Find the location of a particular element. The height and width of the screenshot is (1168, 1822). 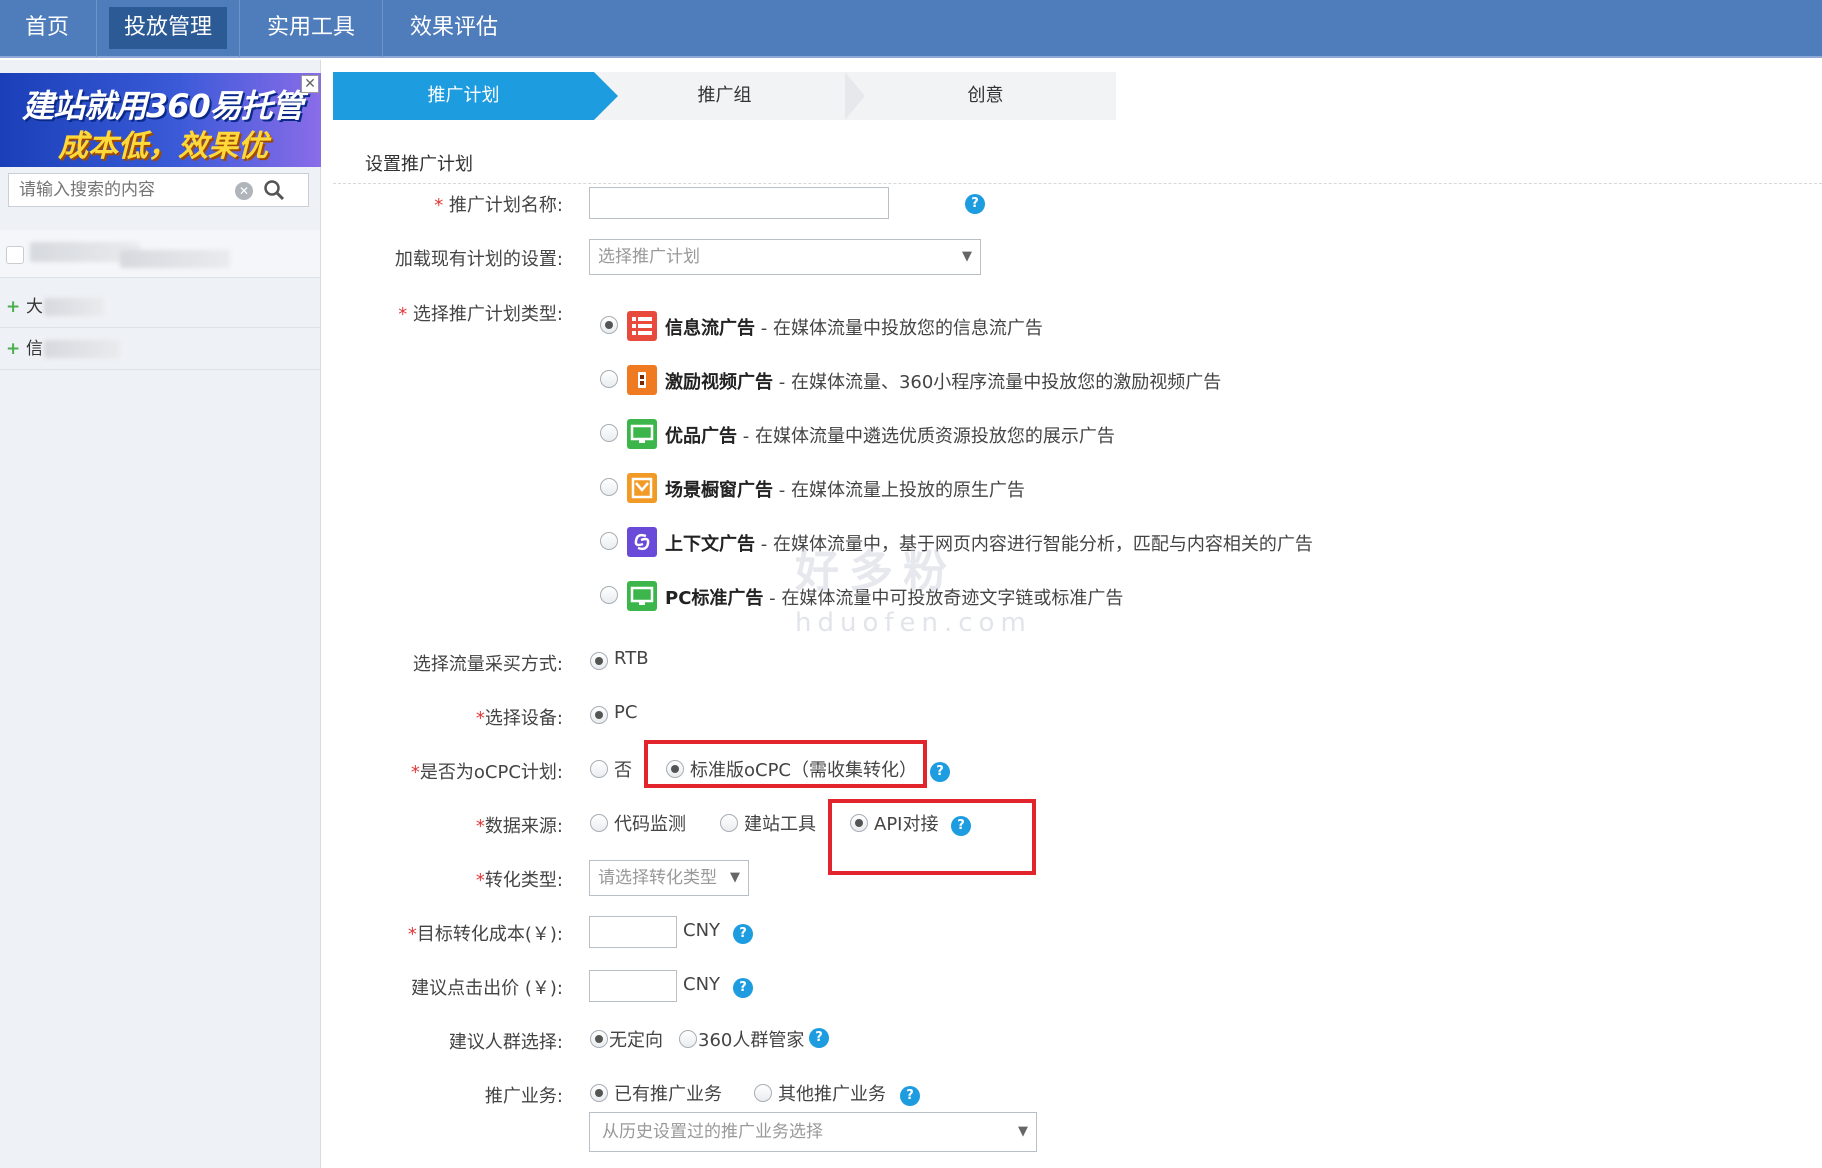

business-option-existing: 已有推广业务 is located at coordinates (668, 1093).